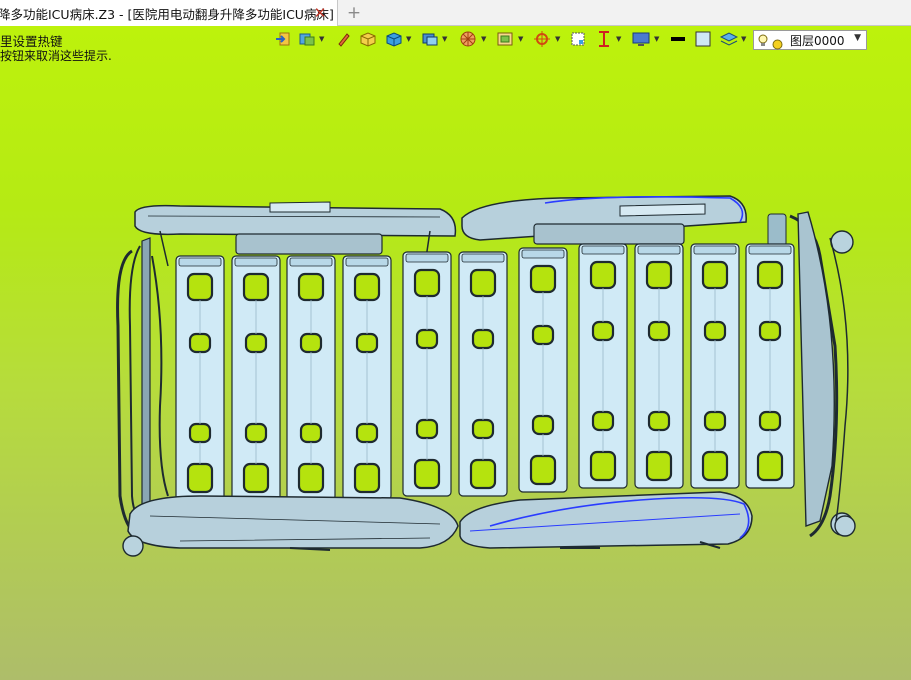 Image resolution: width=911 pixels, height=680 pixels. I want to click on document-tab-bar: 降多功能ICU病床.Z3 - [医院用电动翻身升降多功能ICU病床] ✕ +, so click(455, 13).